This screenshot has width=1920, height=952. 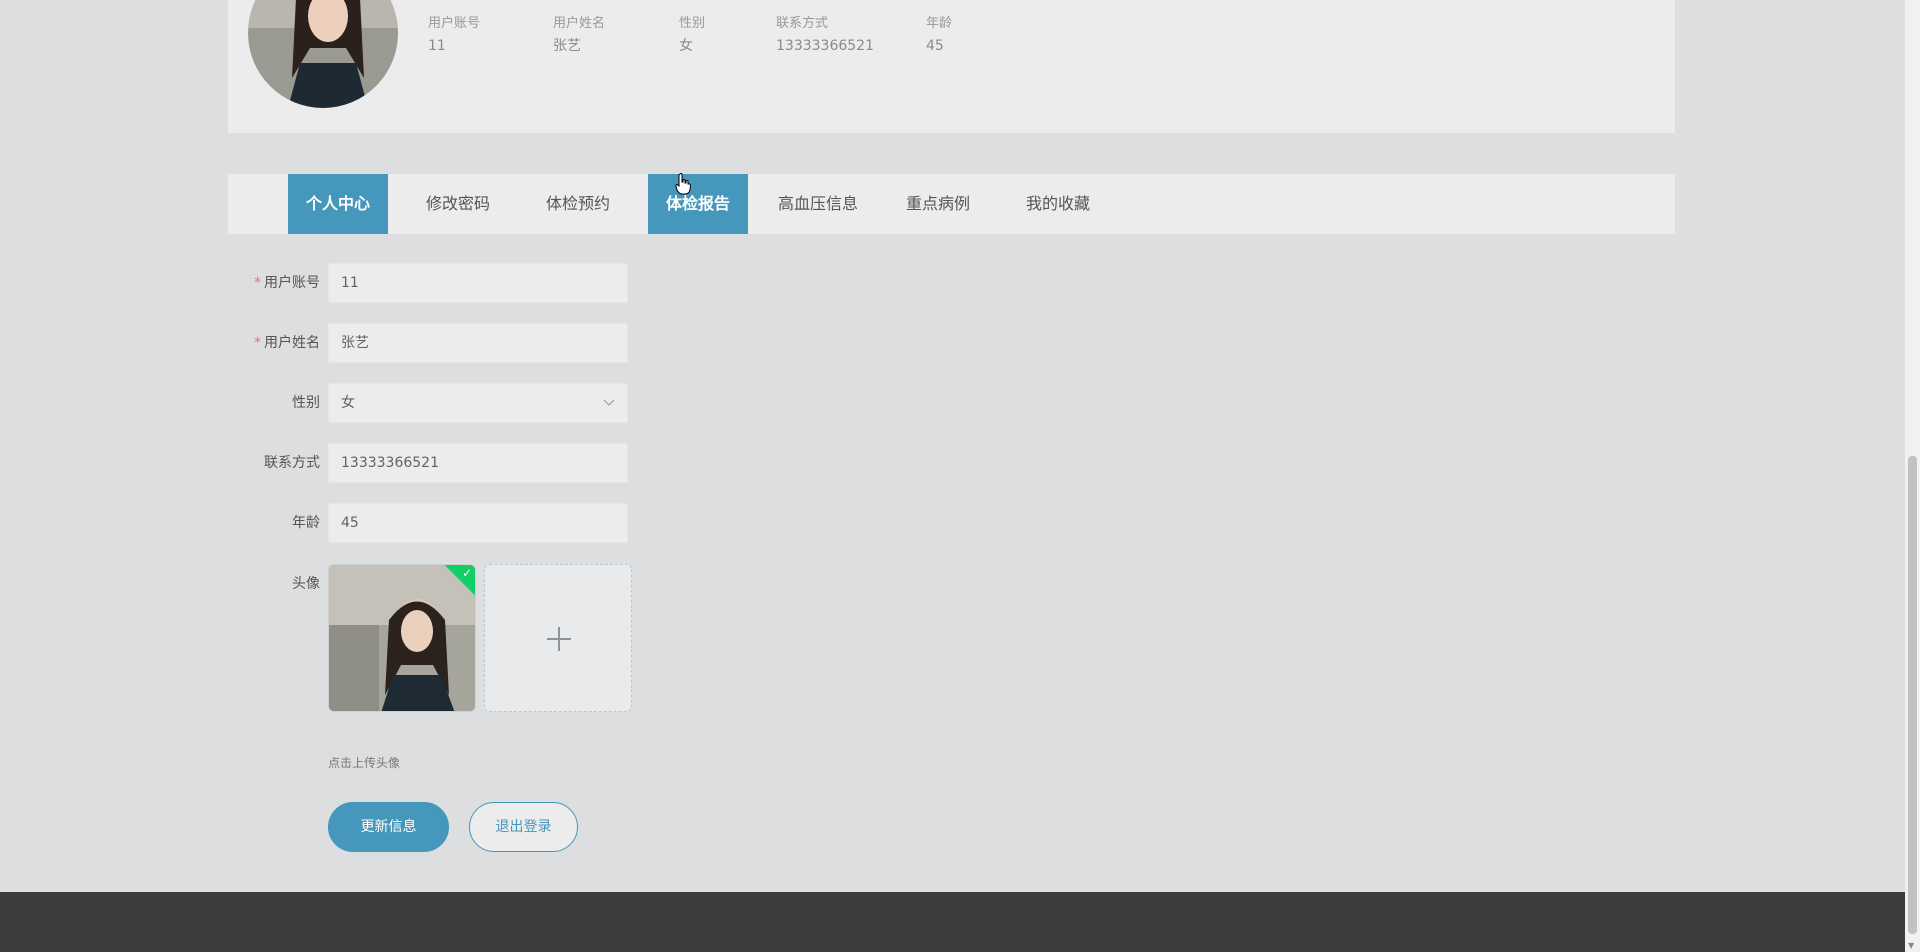 I want to click on age-label: 年龄, so click(x=306, y=523).